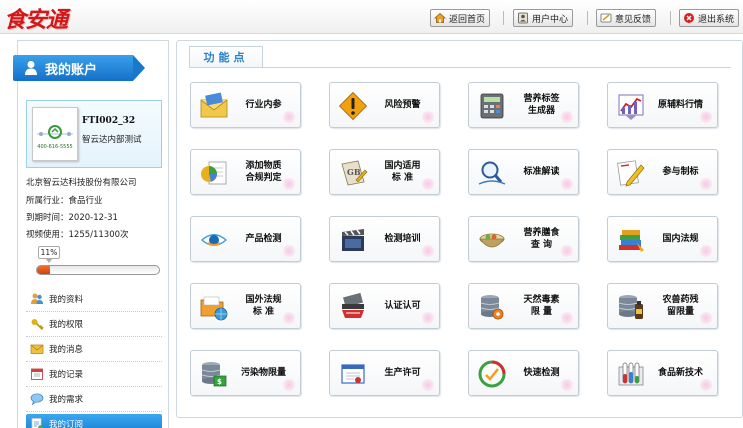 This screenshot has width=743, height=428. Describe the element at coordinates (55, 147) in the screenshot. I see `company-logo-phone: 400-616-5555` at that location.